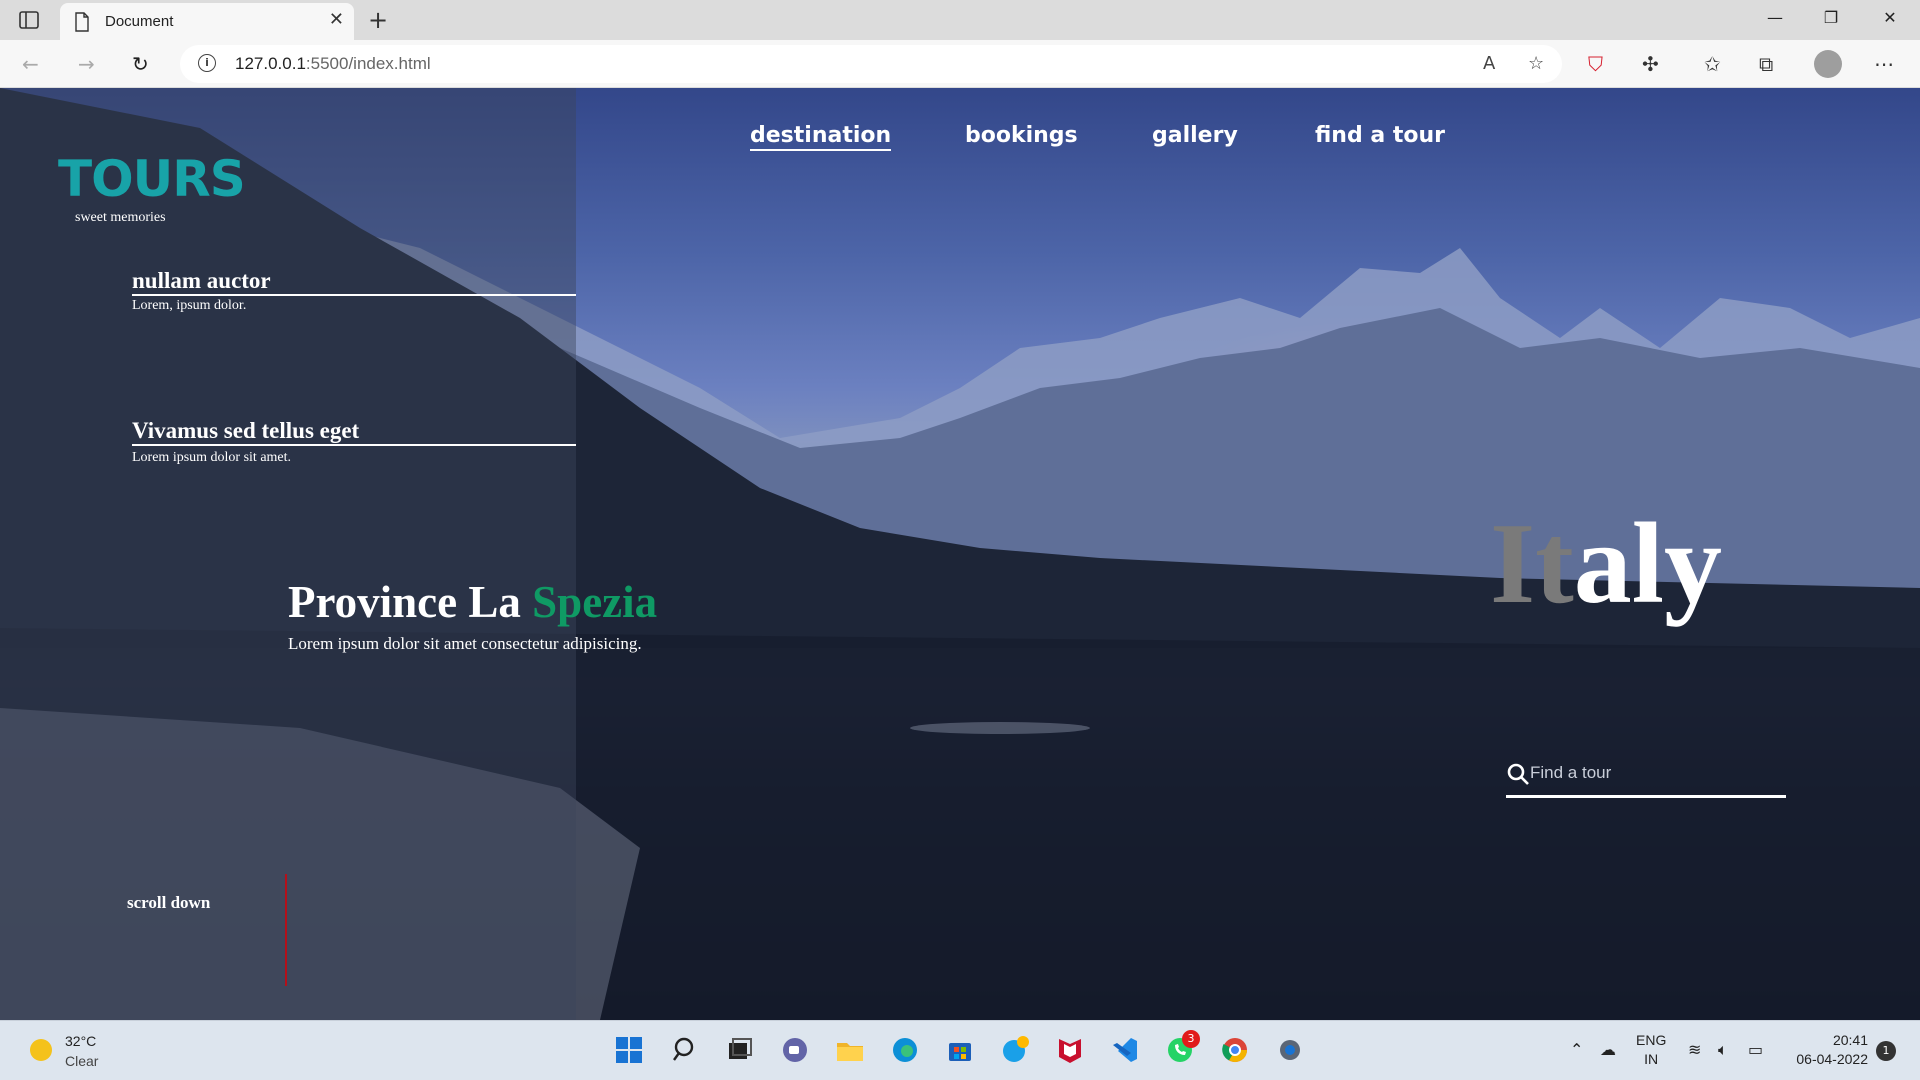 This screenshot has height=1080, width=1920. Describe the element at coordinates (286, 930) in the screenshot. I see `scroll-indicator-line` at that location.